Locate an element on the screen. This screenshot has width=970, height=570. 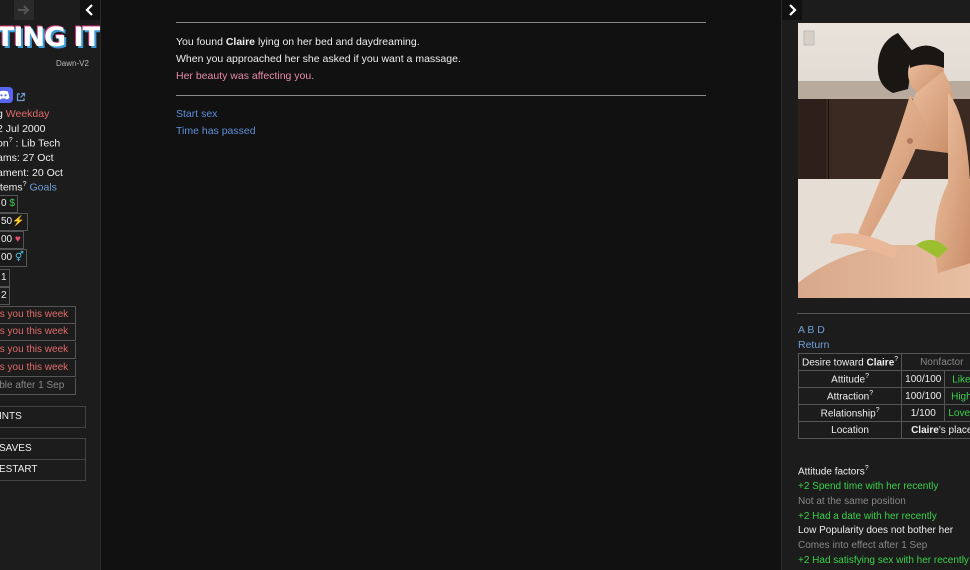
libido-stat: 00 ⚥ is located at coordinates (13, 258).